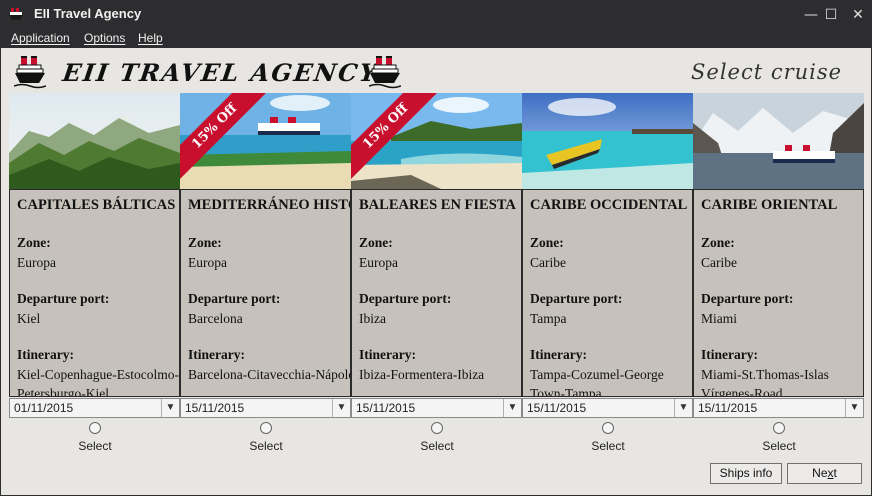  Describe the element at coordinates (150, 38) in the screenshot. I see `menu-help: Help` at that location.